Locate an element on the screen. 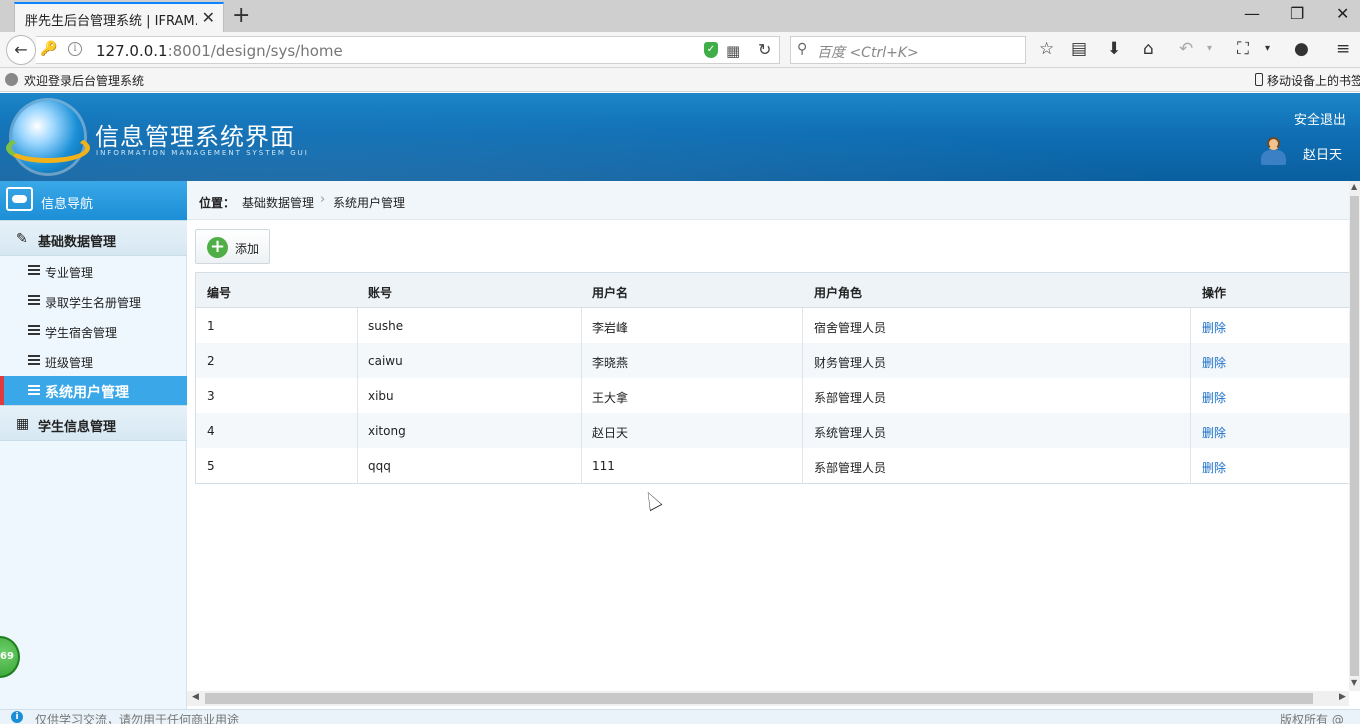  mouse-cursor is located at coordinates (652, 500).